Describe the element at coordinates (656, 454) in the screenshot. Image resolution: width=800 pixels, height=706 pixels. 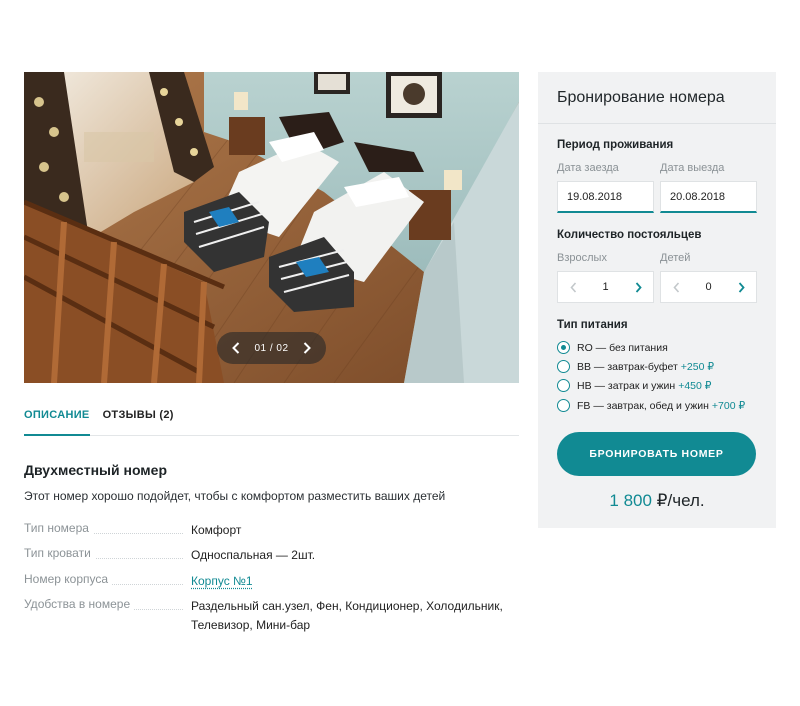
I see `book-room-button: БРОНИРОВАТЬ НОМЕР` at that location.